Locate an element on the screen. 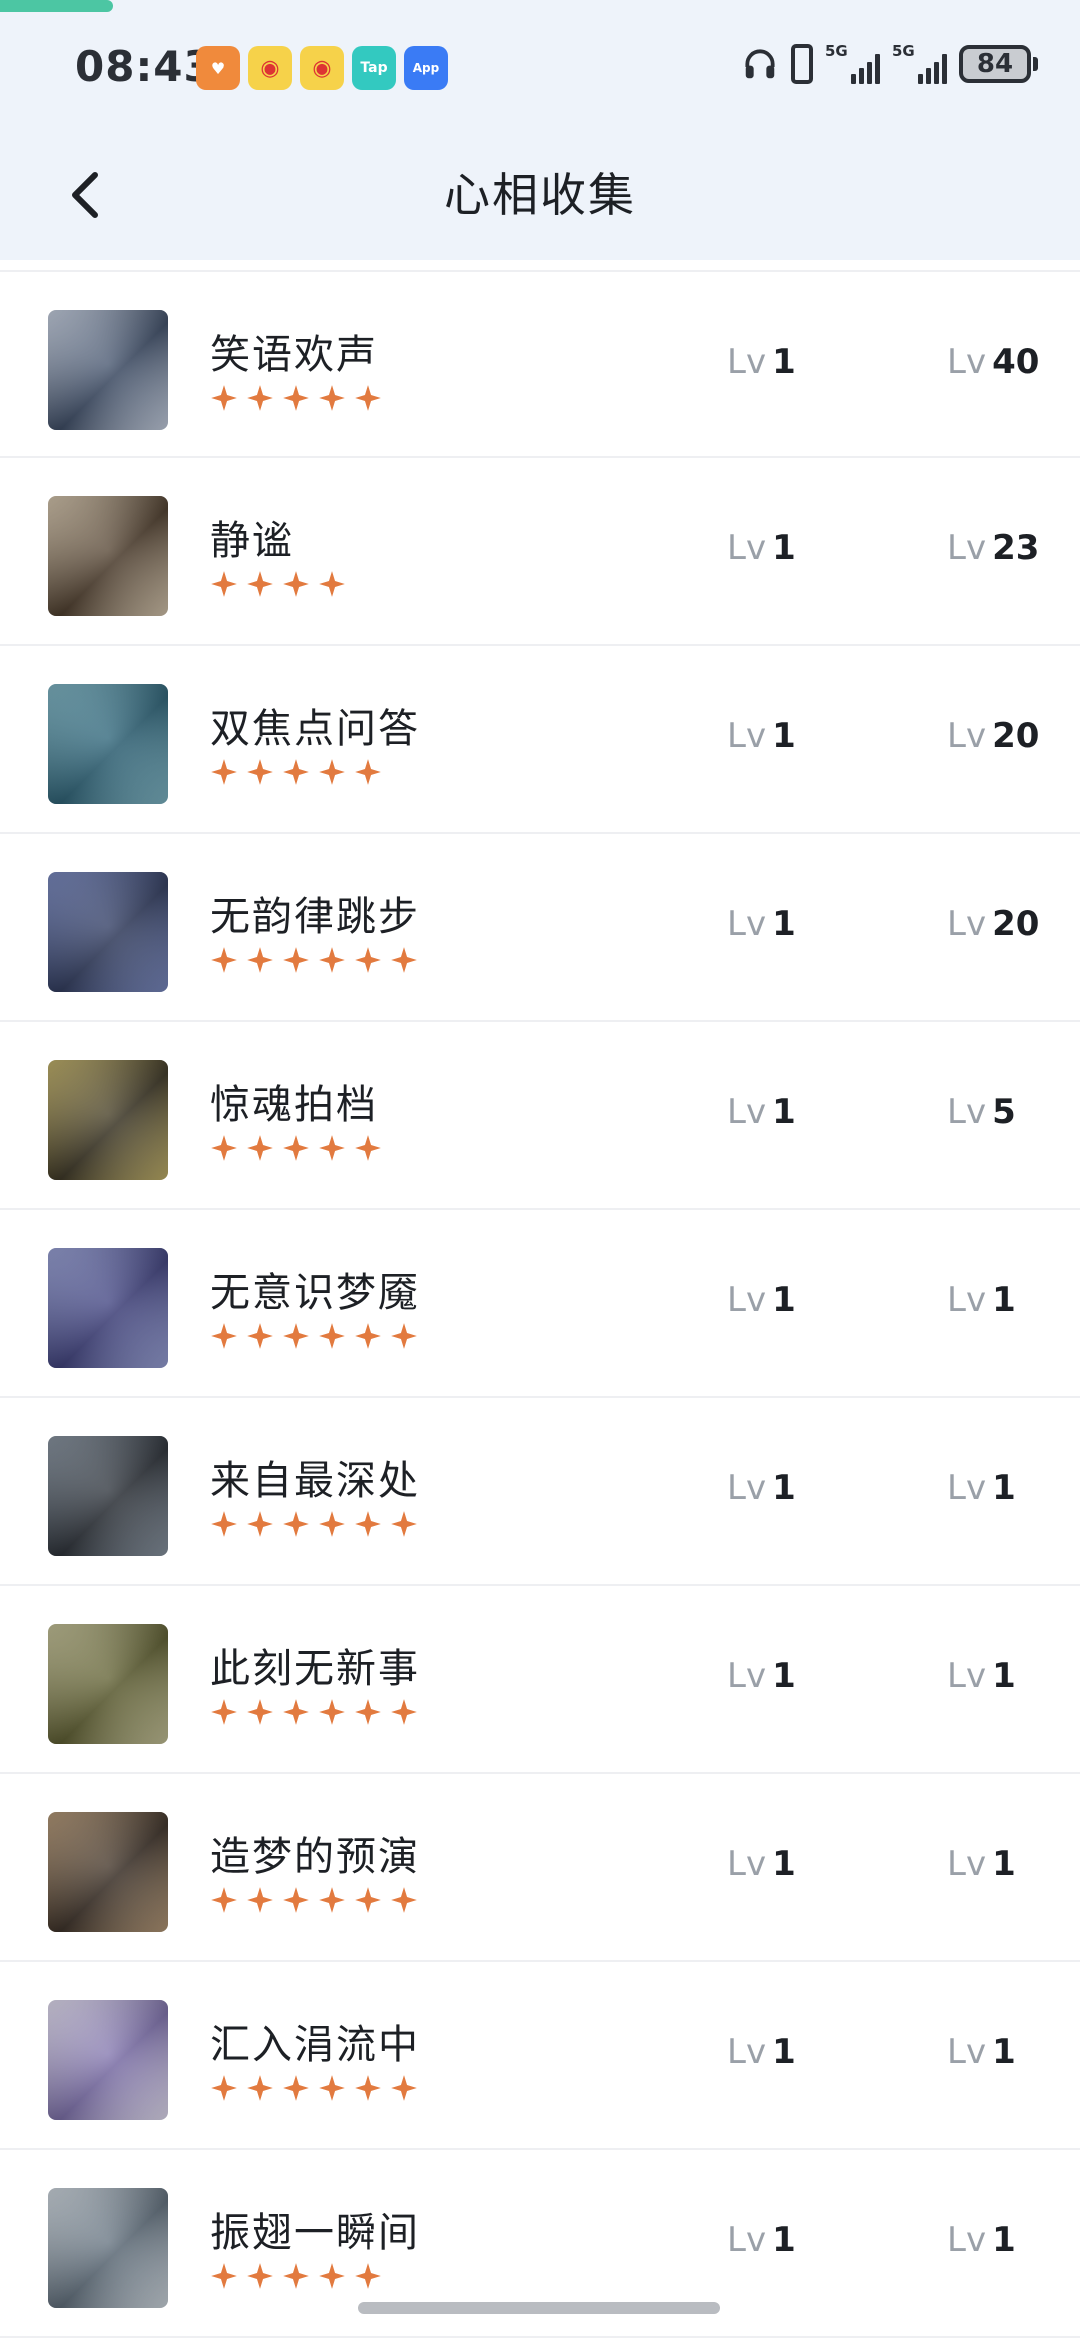 Image resolution: width=1080 pixels, height=2338 pixels. list-item: 此刻无新事 Lv 1 Lv 1 is located at coordinates (540, 1680).